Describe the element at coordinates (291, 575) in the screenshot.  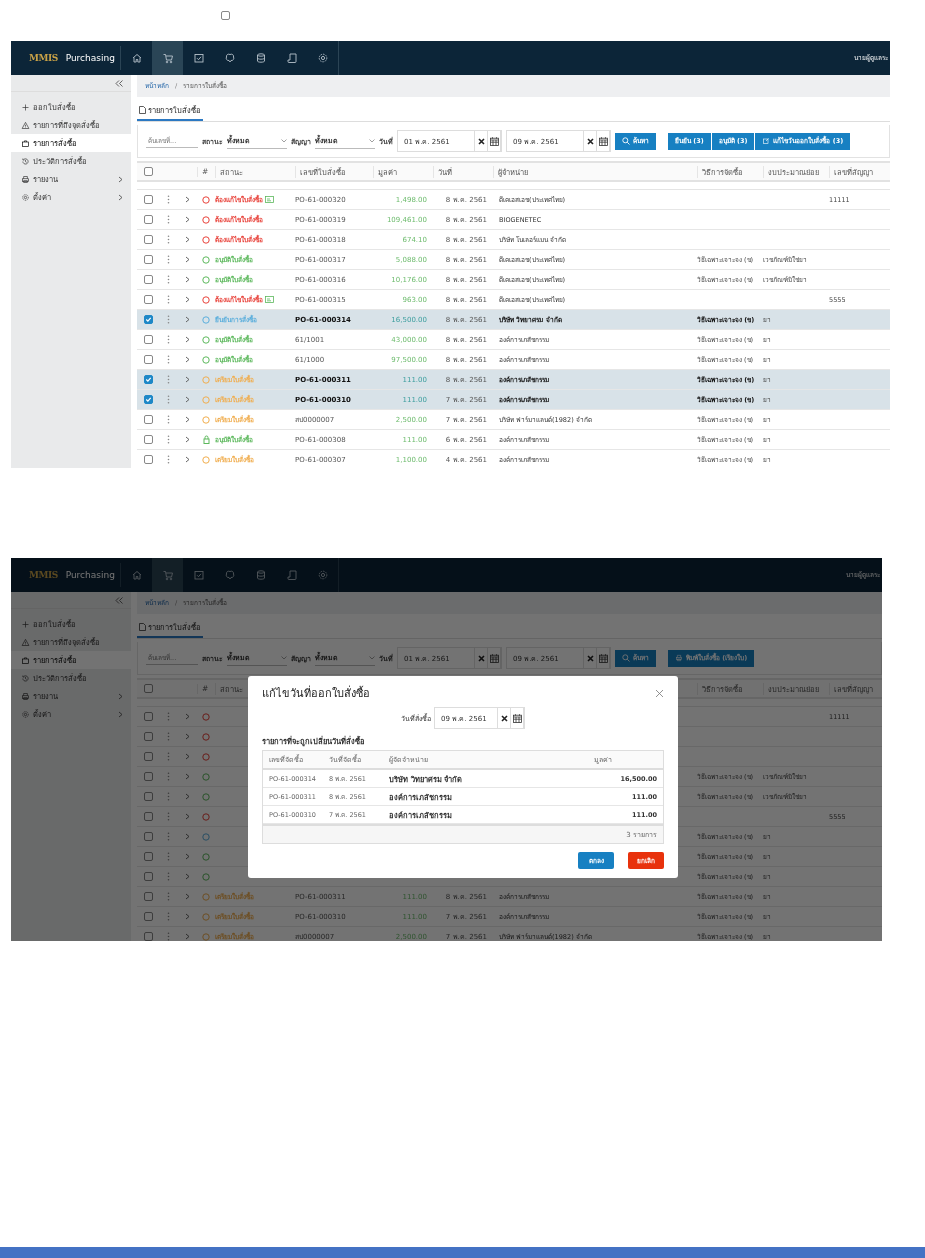
I see `scroll-icon` at that location.